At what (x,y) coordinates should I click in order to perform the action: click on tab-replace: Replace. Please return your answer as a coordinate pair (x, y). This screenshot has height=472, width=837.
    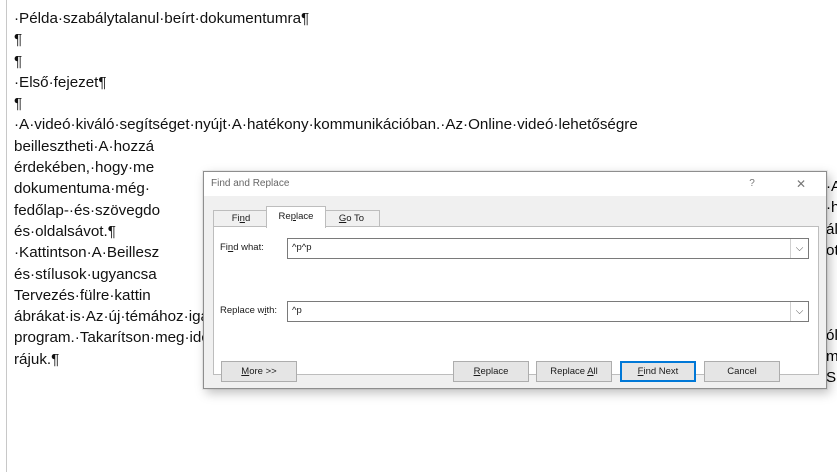
    Looking at the image, I should click on (296, 217).